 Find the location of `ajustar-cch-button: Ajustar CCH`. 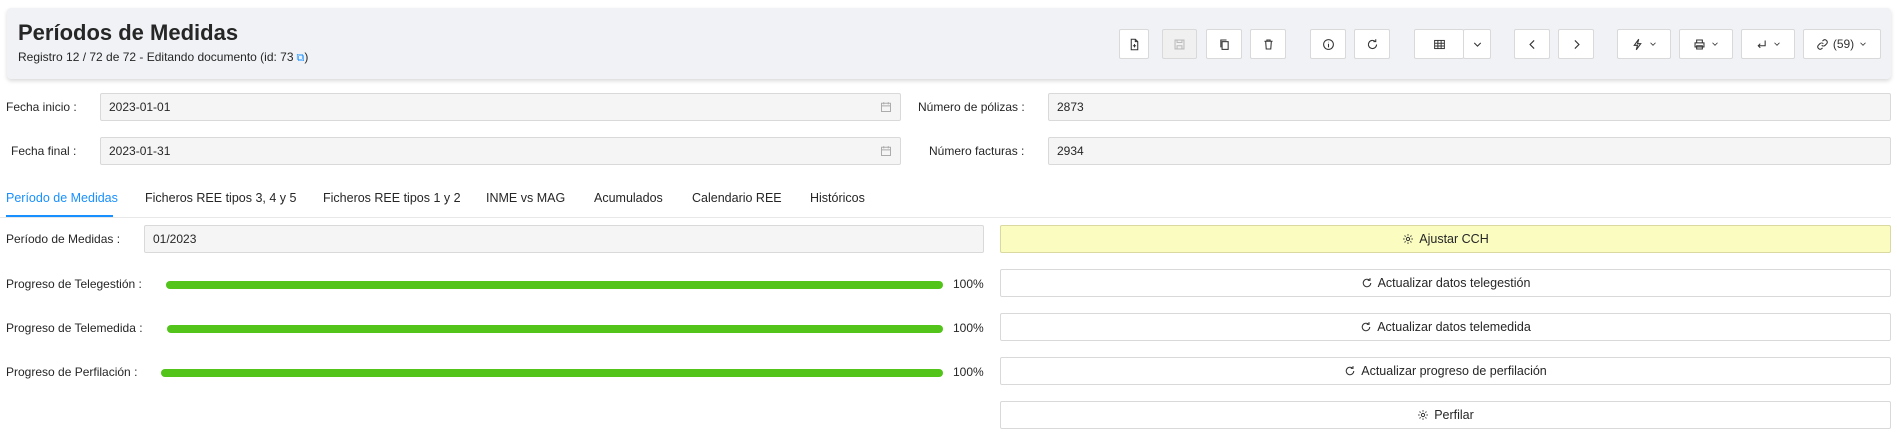

ajustar-cch-button: Ajustar CCH is located at coordinates (1445, 239).